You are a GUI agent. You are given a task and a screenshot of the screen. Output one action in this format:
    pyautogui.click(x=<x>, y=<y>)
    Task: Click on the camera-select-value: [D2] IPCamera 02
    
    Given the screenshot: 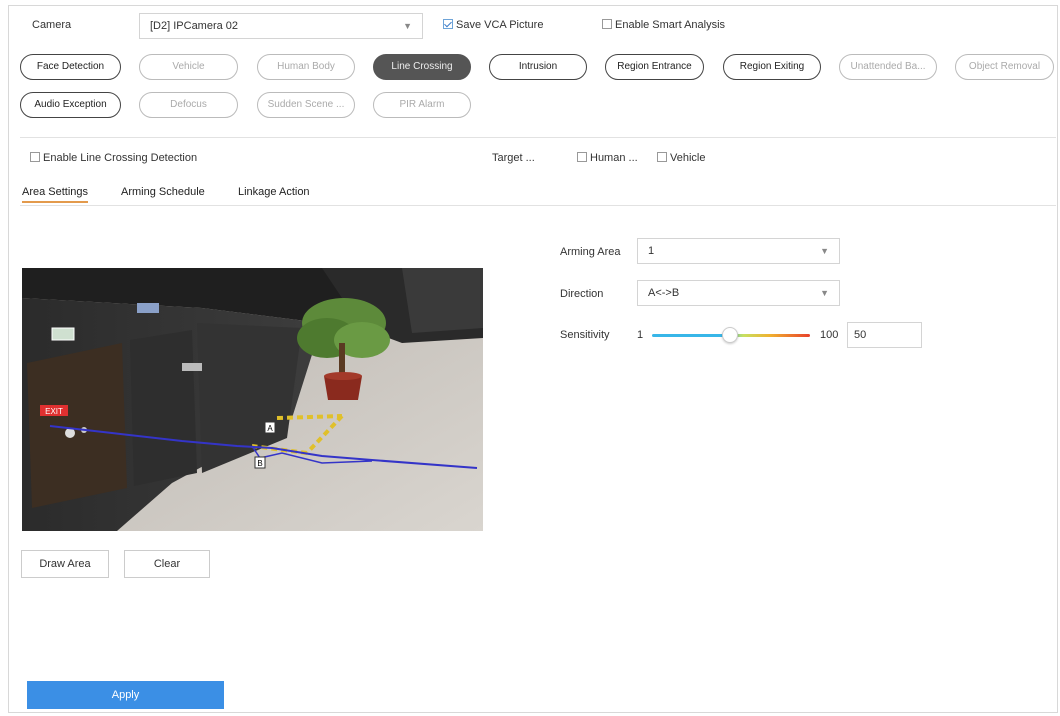 What is the action you would take?
    pyautogui.click(x=194, y=26)
    